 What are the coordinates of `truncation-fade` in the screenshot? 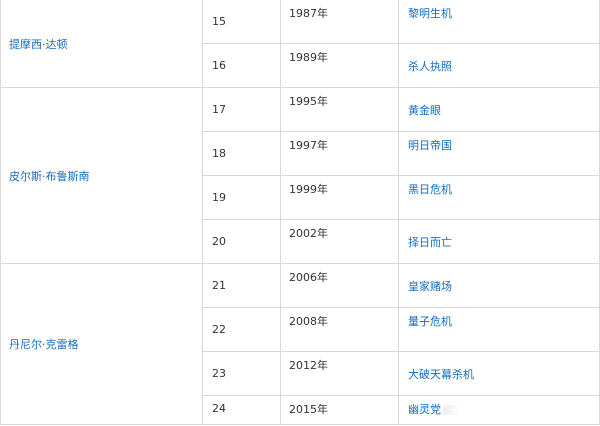 It's located at (452, 410).